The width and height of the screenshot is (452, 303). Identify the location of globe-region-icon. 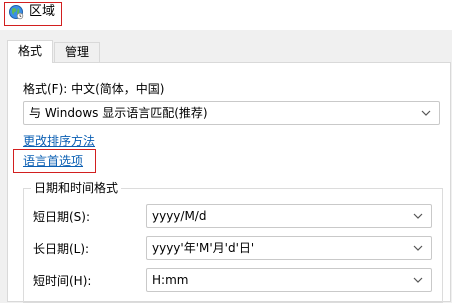
(16, 12).